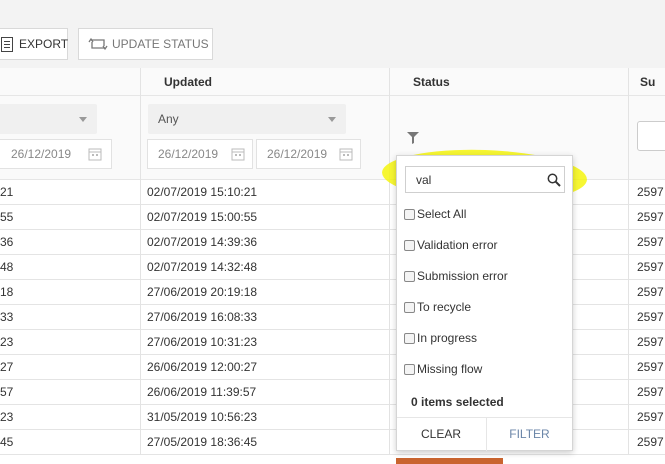  I want to click on left-date-to-input: 26/12/2019, so click(56, 154).